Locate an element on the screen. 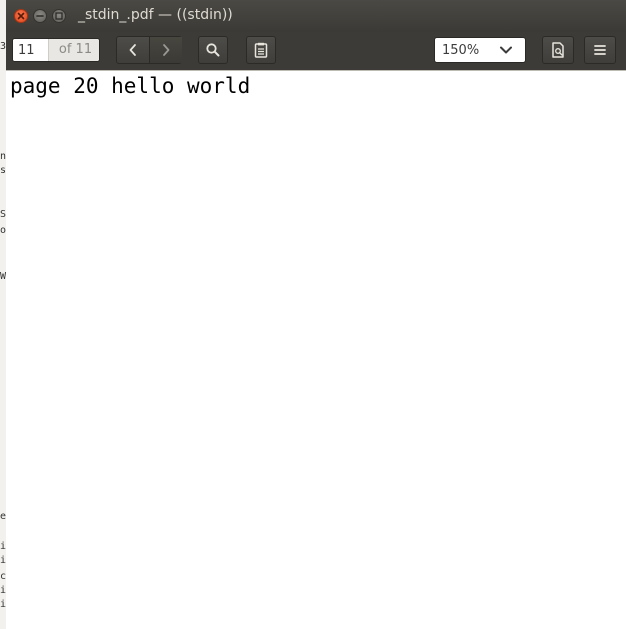 The height and width of the screenshot is (629, 626). maximize-window-button is located at coordinates (59, 16).